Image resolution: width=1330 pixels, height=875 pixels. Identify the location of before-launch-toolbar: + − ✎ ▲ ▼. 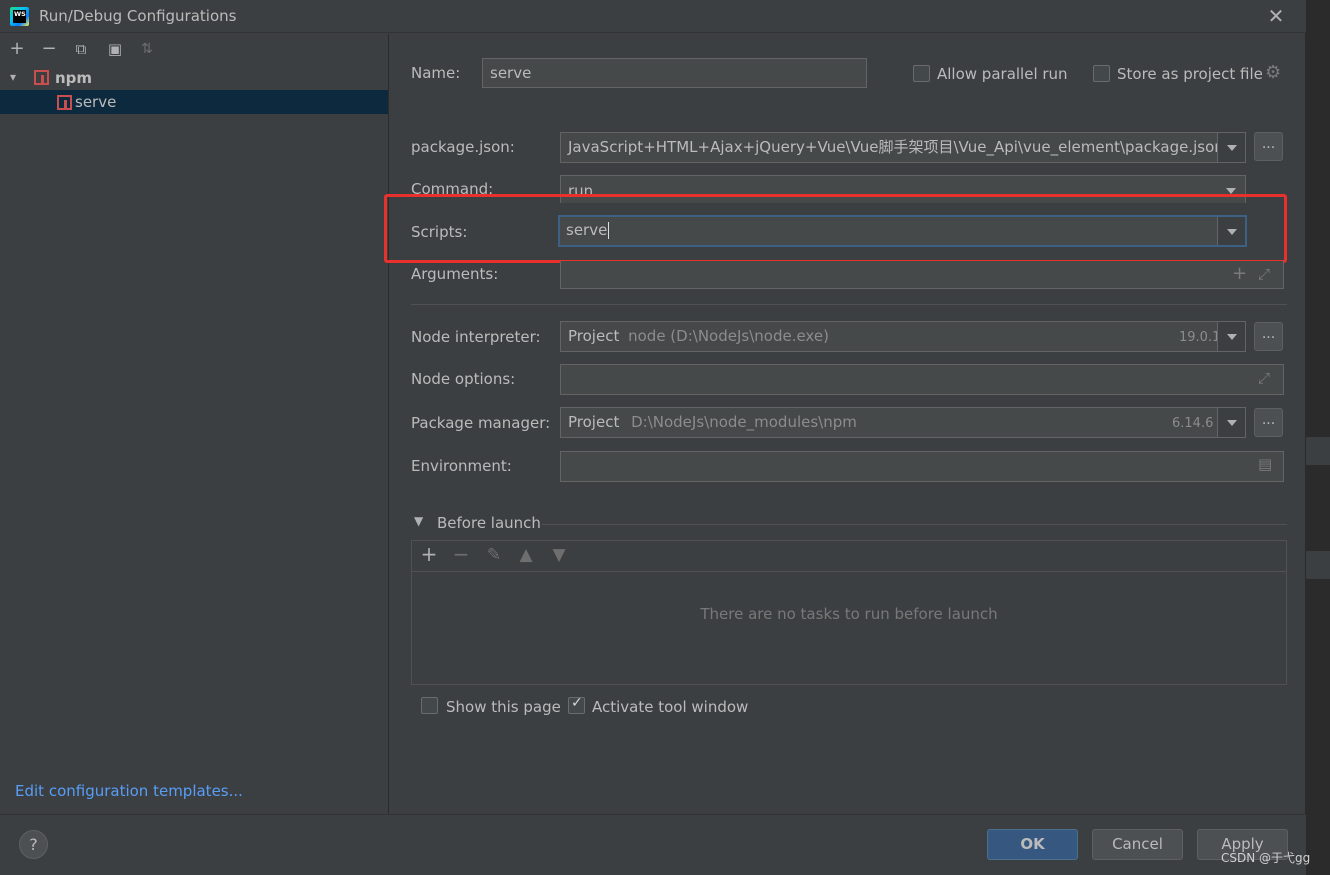
(849, 556).